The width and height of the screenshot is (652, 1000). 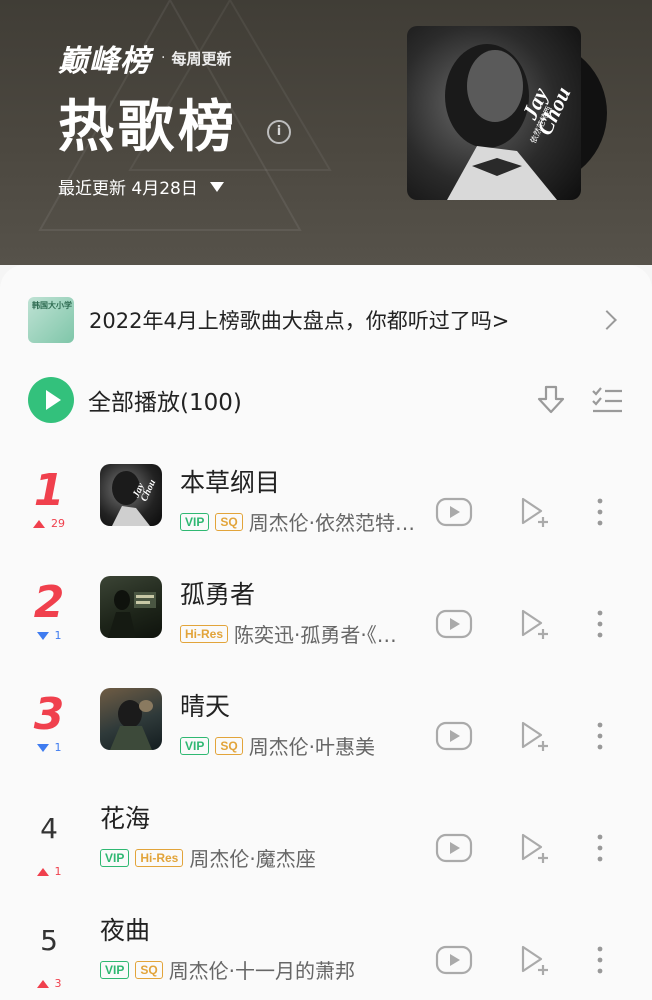 What do you see at coordinates (262, 971) in the screenshot?
I see `song-artist-album: 周杰伦·十一月的萧邦` at bounding box center [262, 971].